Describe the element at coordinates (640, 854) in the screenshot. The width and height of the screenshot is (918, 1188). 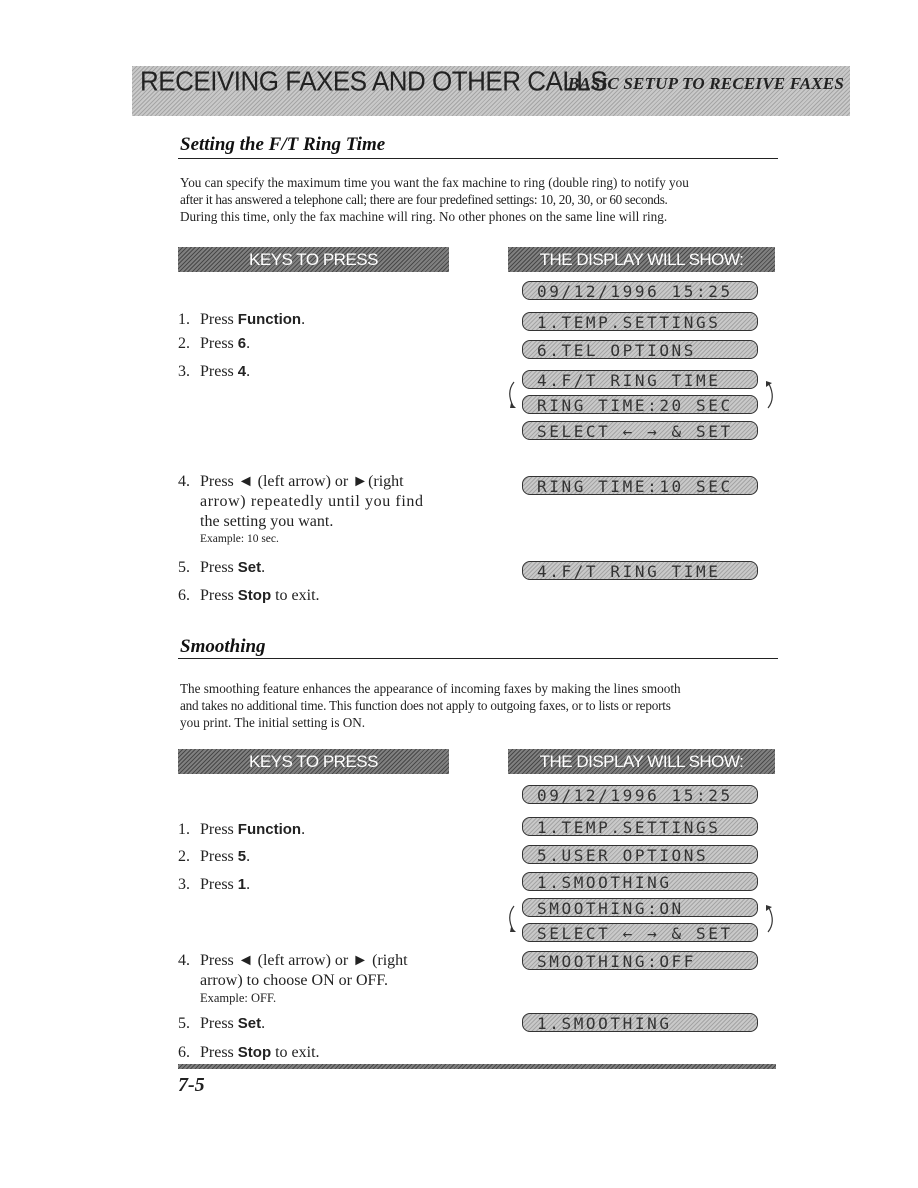
I see `lcd-display: 5.USER OPTIONS` at that location.